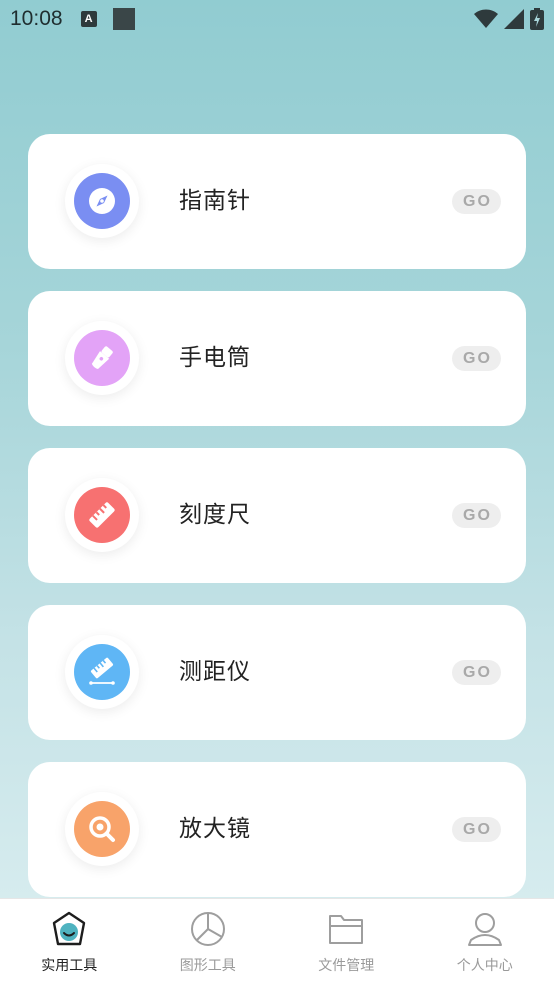 The width and height of the screenshot is (554, 986). What do you see at coordinates (277, 19) in the screenshot?
I see `status-bar: 10:08 A` at bounding box center [277, 19].